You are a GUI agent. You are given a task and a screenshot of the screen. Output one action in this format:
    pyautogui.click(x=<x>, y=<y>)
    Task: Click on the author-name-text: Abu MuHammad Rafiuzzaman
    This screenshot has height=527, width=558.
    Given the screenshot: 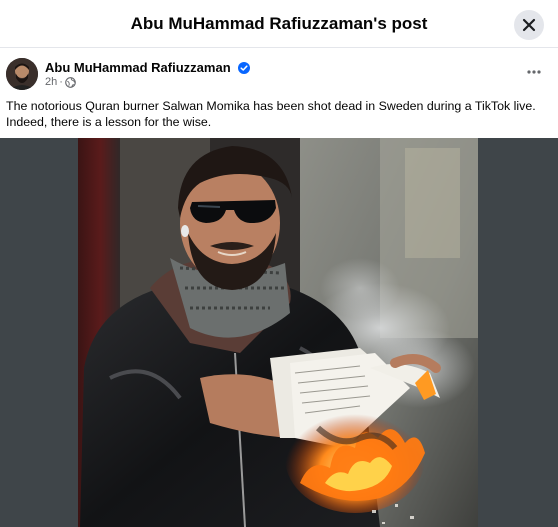 What is the action you would take?
    pyautogui.click(x=138, y=67)
    